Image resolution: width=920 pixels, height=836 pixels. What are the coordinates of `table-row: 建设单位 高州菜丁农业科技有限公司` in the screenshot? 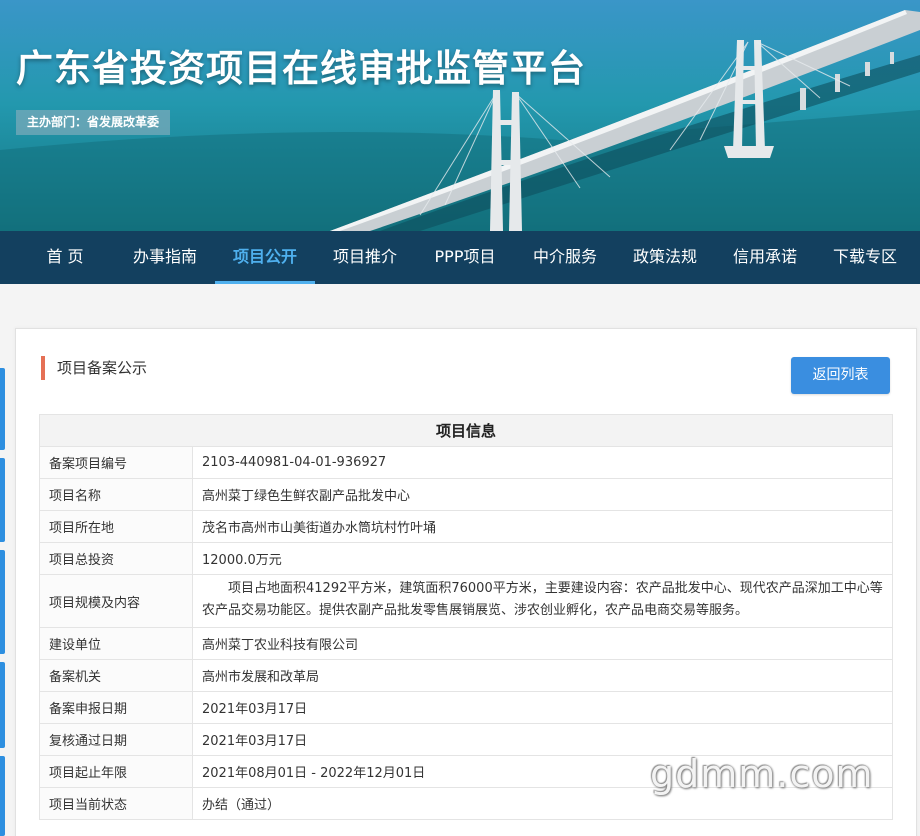 It's located at (466, 643).